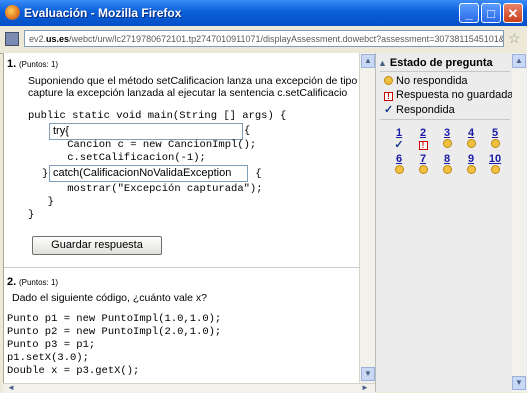 The height and width of the screenshot is (393, 527). Describe the element at coordinates (491, 13) in the screenshot. I see `maximize-button: □` at that location.